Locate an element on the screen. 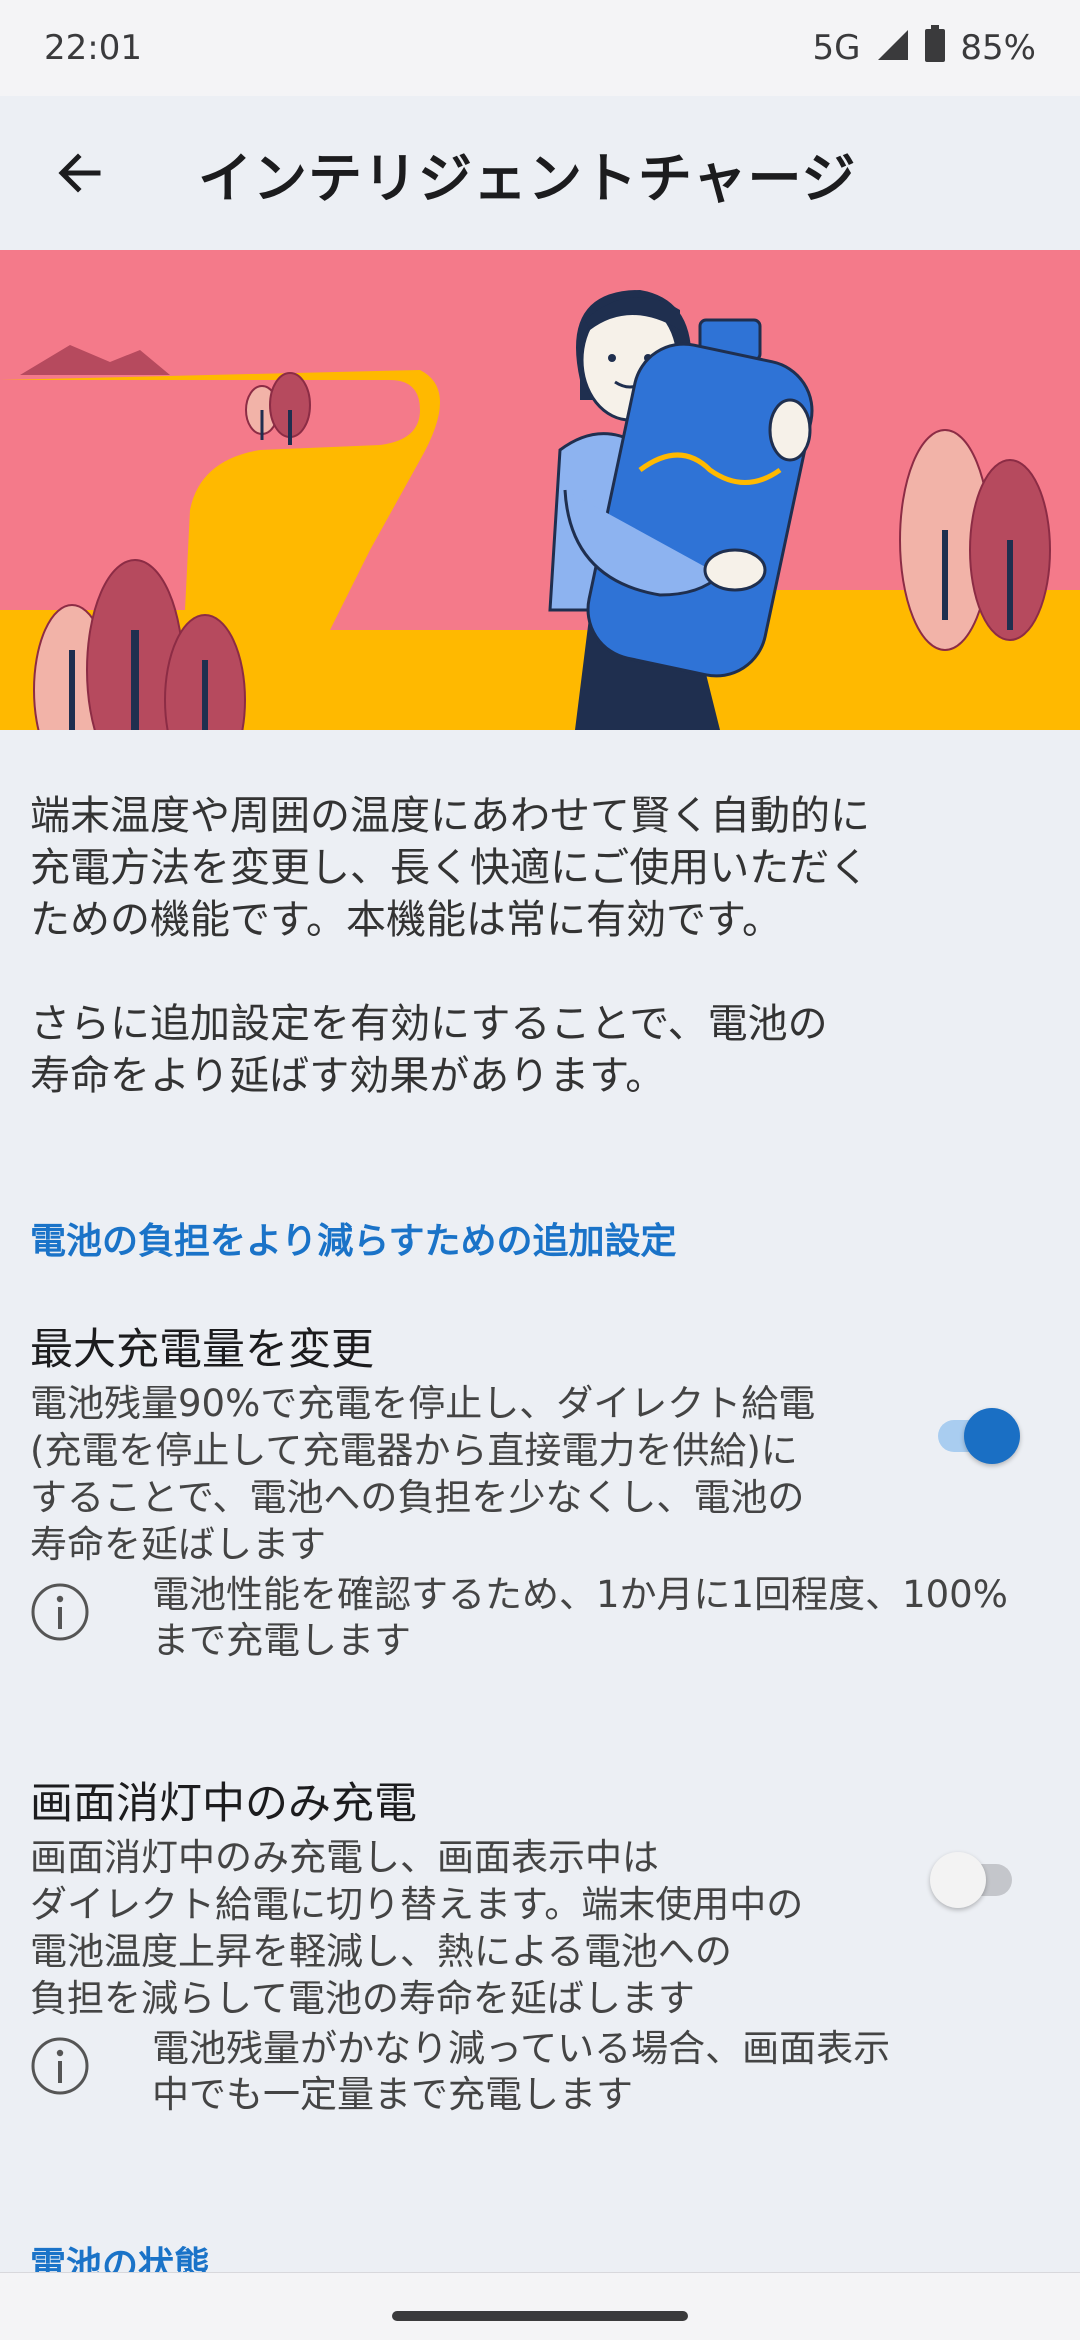 The image size is (1080, 2340). max-charge-toggle is located at coordinates (975, 1435).